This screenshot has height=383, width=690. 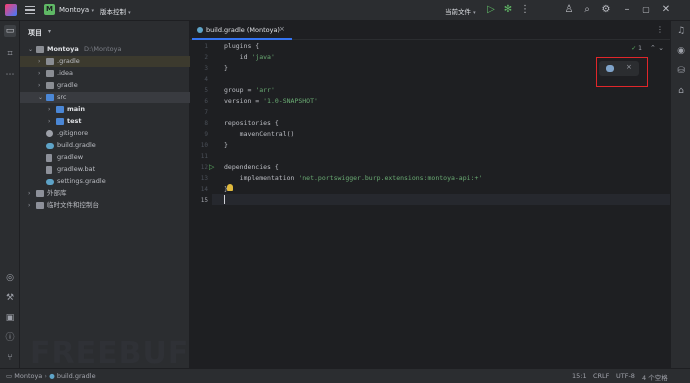 What do you see at coordinates (105, 61) in the screenshot?
I see `tree-item: › .gradle` at bounding box center [105, 61].